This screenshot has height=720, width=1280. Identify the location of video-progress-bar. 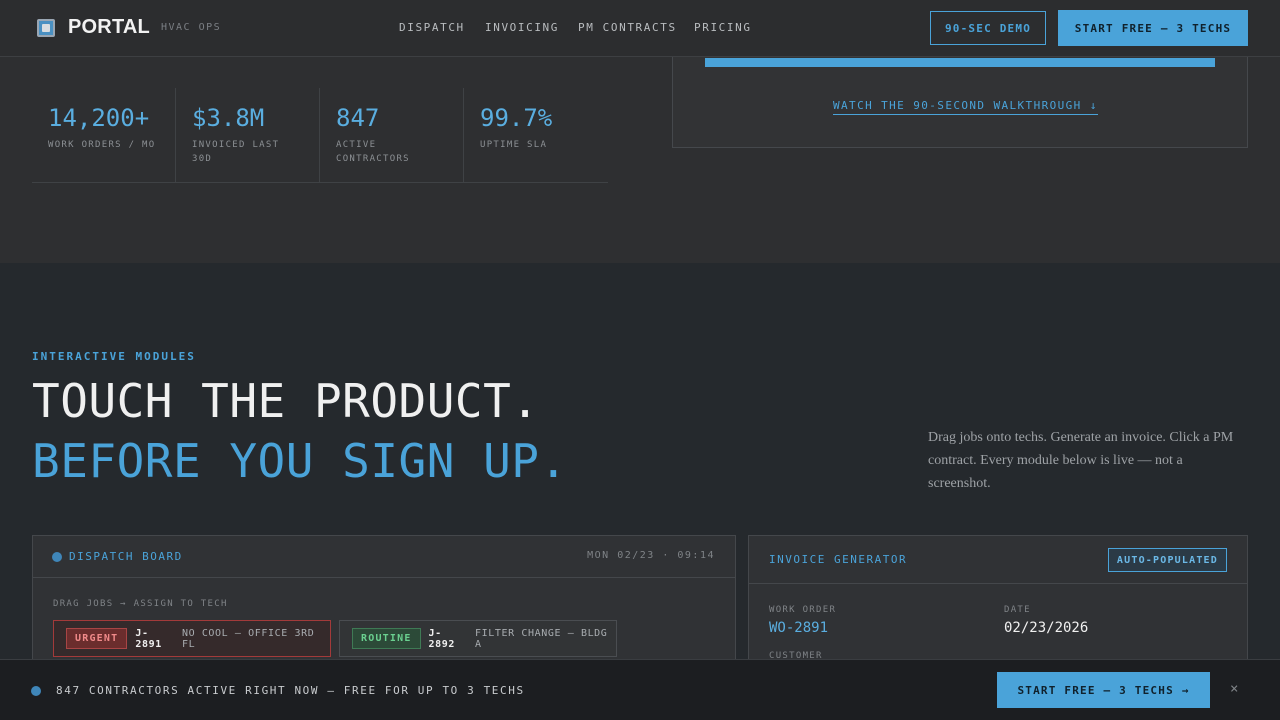
(960, 62).